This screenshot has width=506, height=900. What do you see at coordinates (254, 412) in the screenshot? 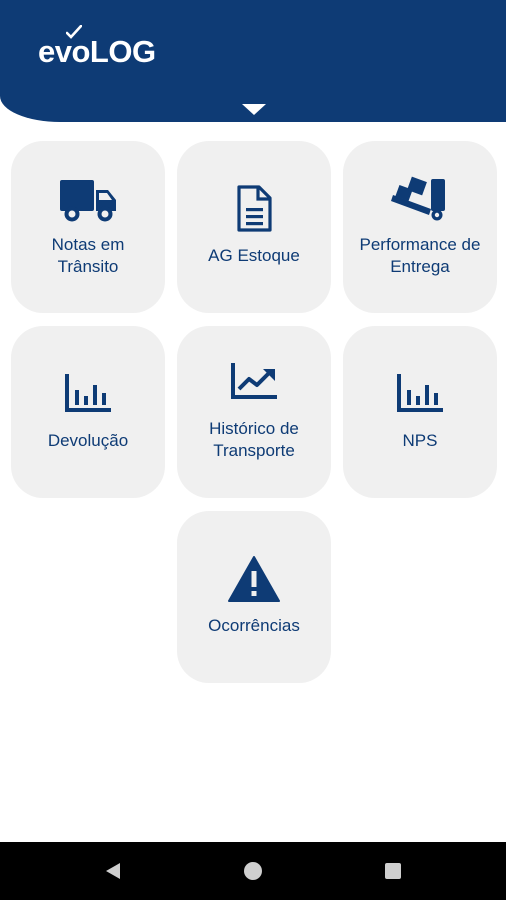
I see `tile-historico-de-transporte: Histórico de Transporte` at bounding box center [254, 412].